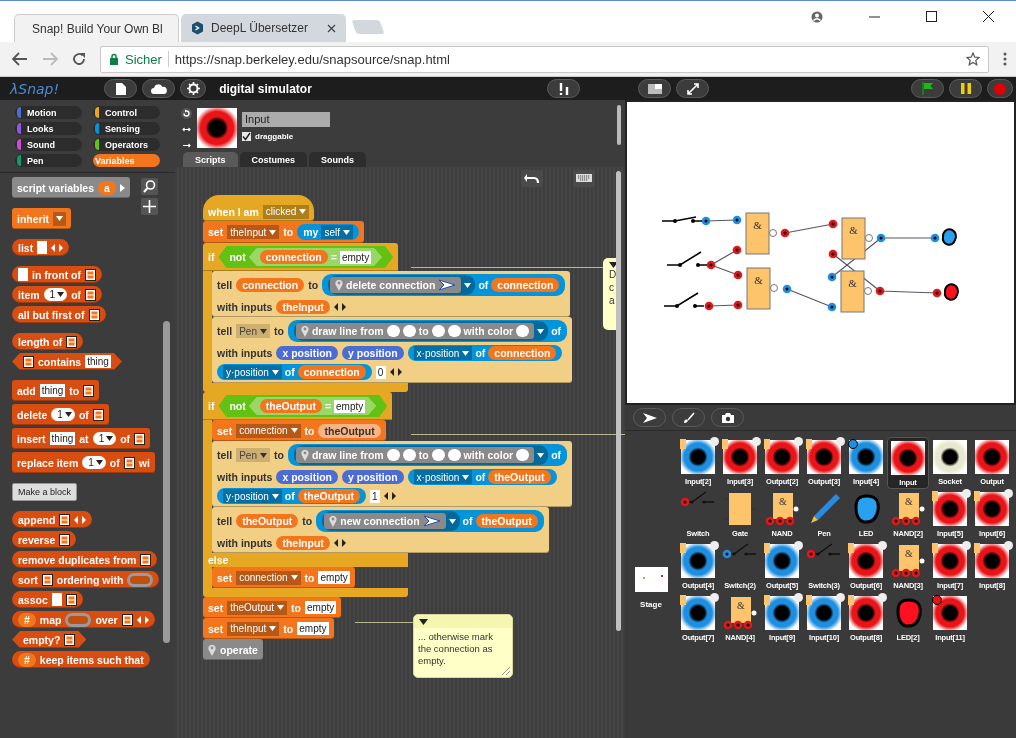 The image size is (1016, 738). I want to click on dropdown-slot: self, so click(337, 232).